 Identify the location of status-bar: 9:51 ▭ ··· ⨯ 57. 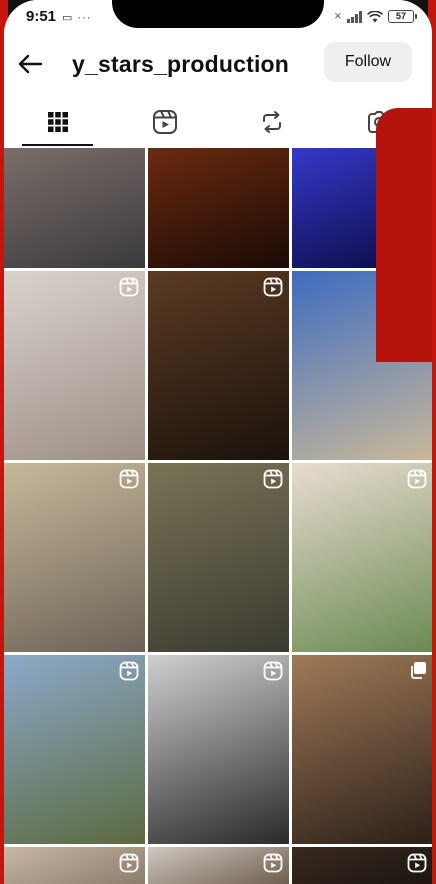
(218, 18).